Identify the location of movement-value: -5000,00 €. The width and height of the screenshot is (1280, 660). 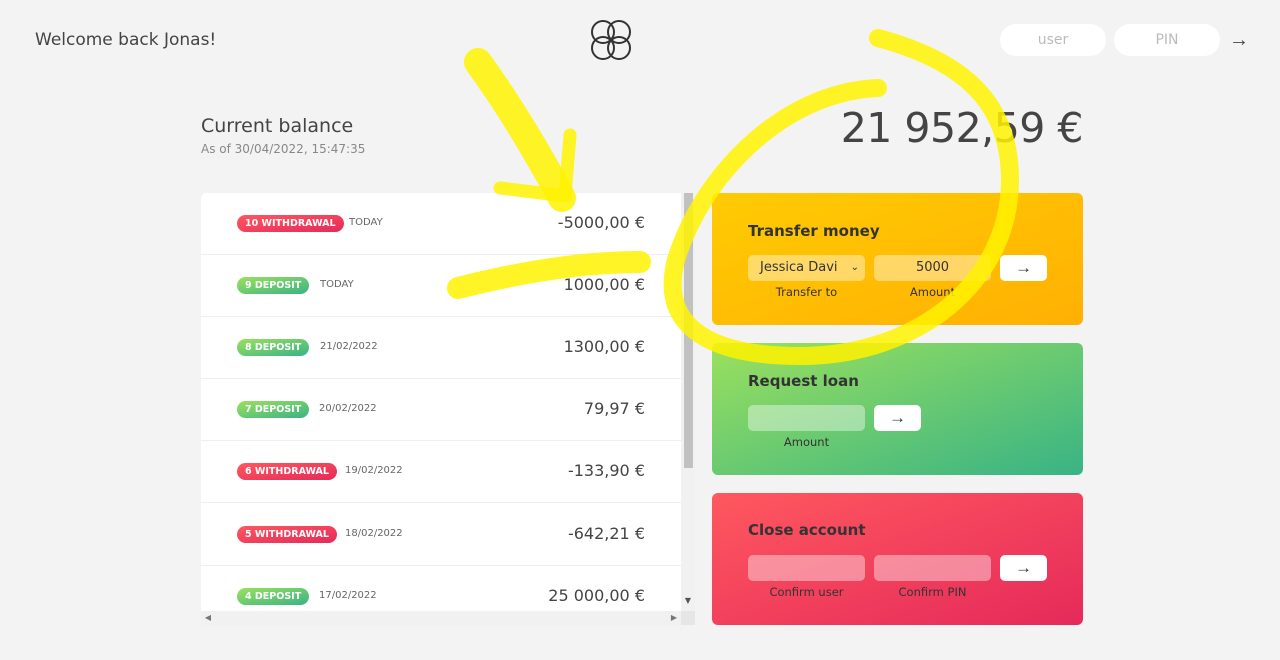
(601, 222).